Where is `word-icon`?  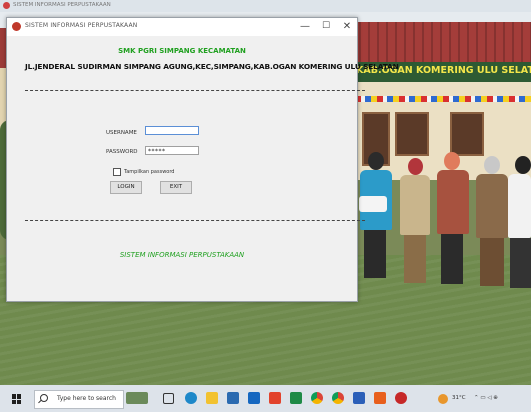 word-icon is located at coordinates (359, 398).